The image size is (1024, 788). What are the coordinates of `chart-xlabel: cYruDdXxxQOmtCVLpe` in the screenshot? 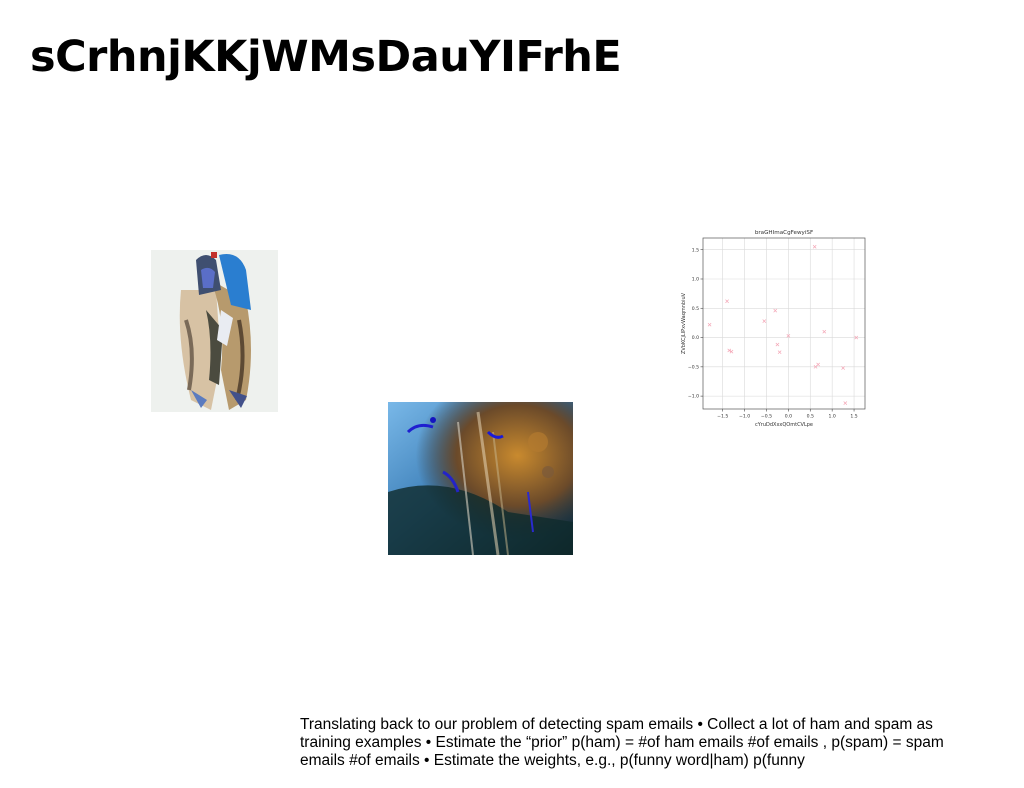 It's located at (784, 425).